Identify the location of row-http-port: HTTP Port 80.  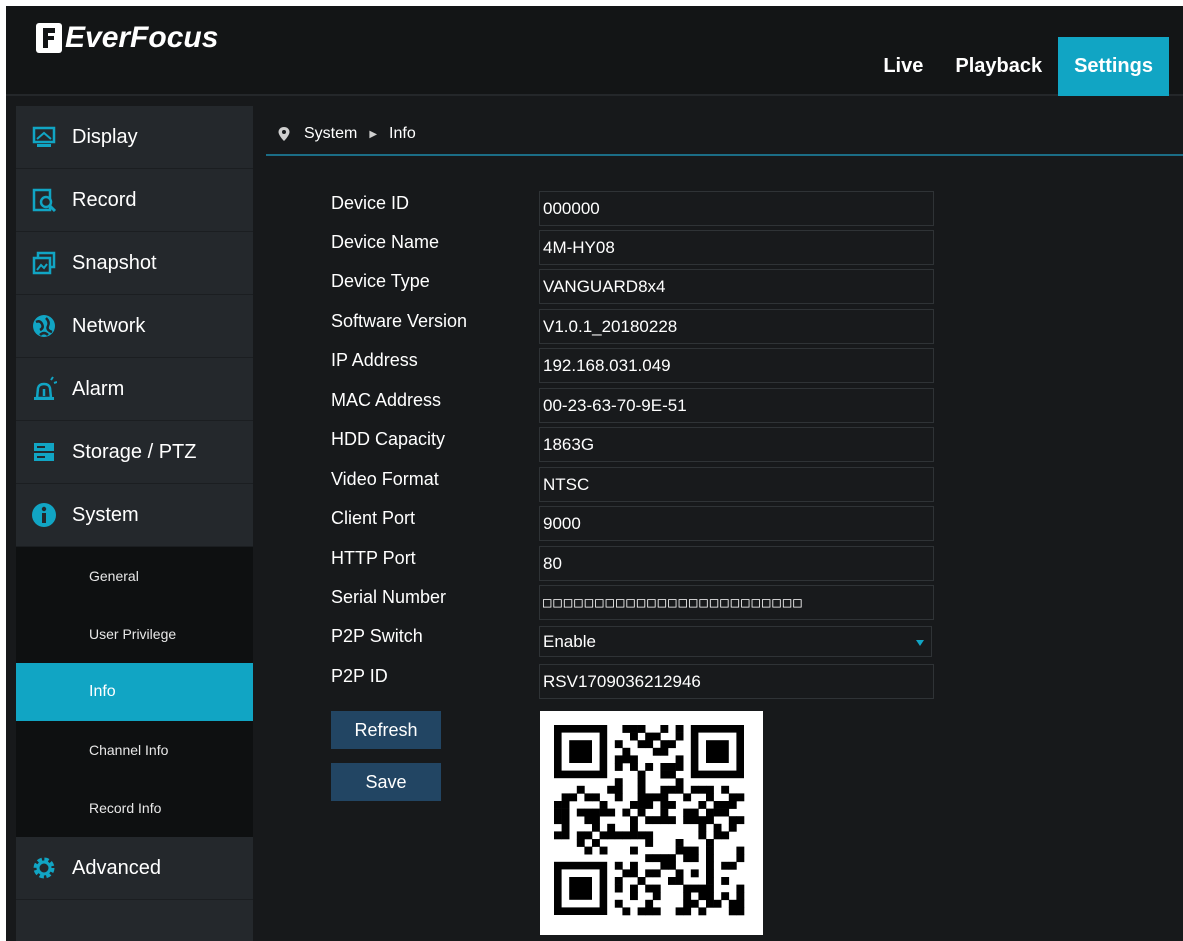
(636, 563).